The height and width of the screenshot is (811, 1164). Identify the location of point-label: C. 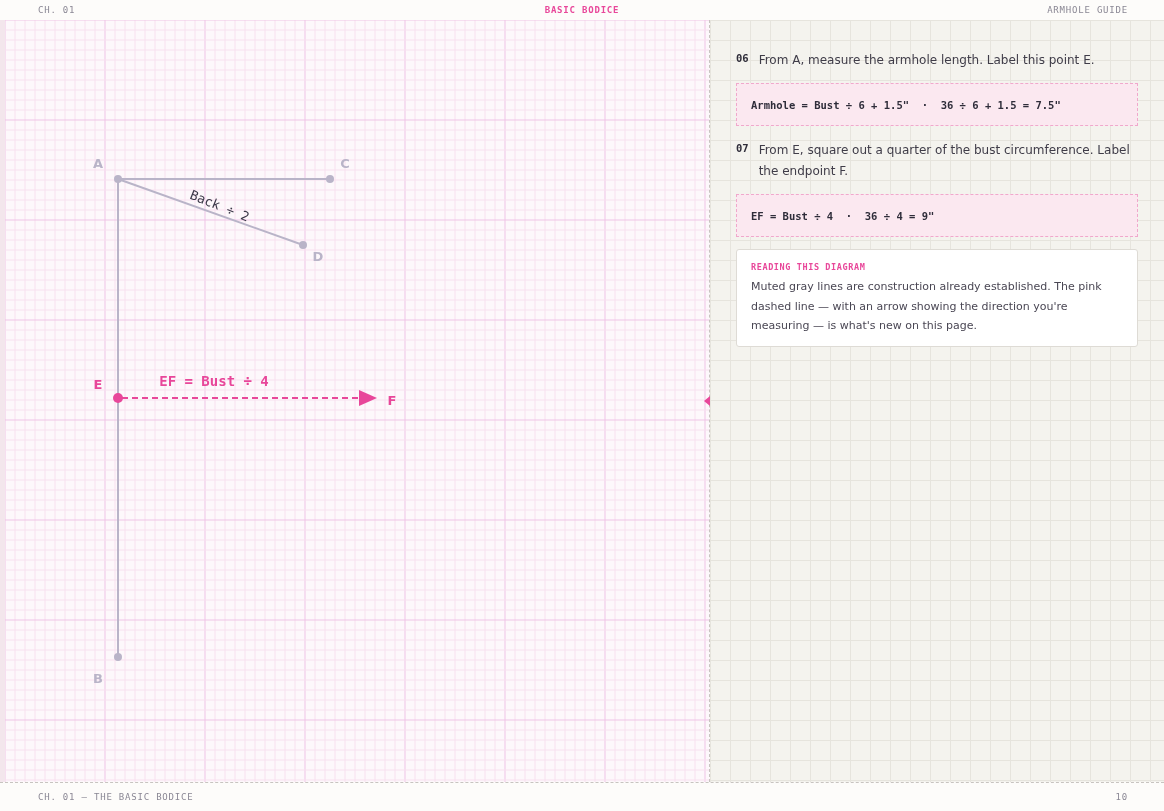
(345, 163).